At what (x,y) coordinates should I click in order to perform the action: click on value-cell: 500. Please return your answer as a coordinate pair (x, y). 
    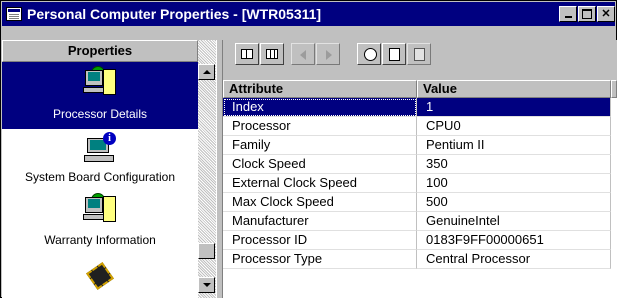
    Looking at the image, I should click on (514, 202).